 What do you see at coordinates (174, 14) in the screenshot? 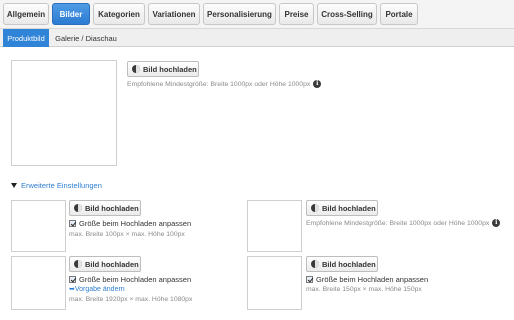
I see `tab-variationen: Variationen` at bounding box center [174, 14].